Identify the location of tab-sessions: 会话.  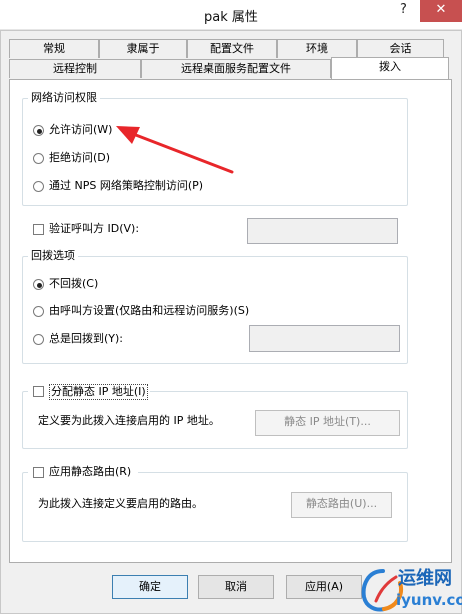
(400, 48).